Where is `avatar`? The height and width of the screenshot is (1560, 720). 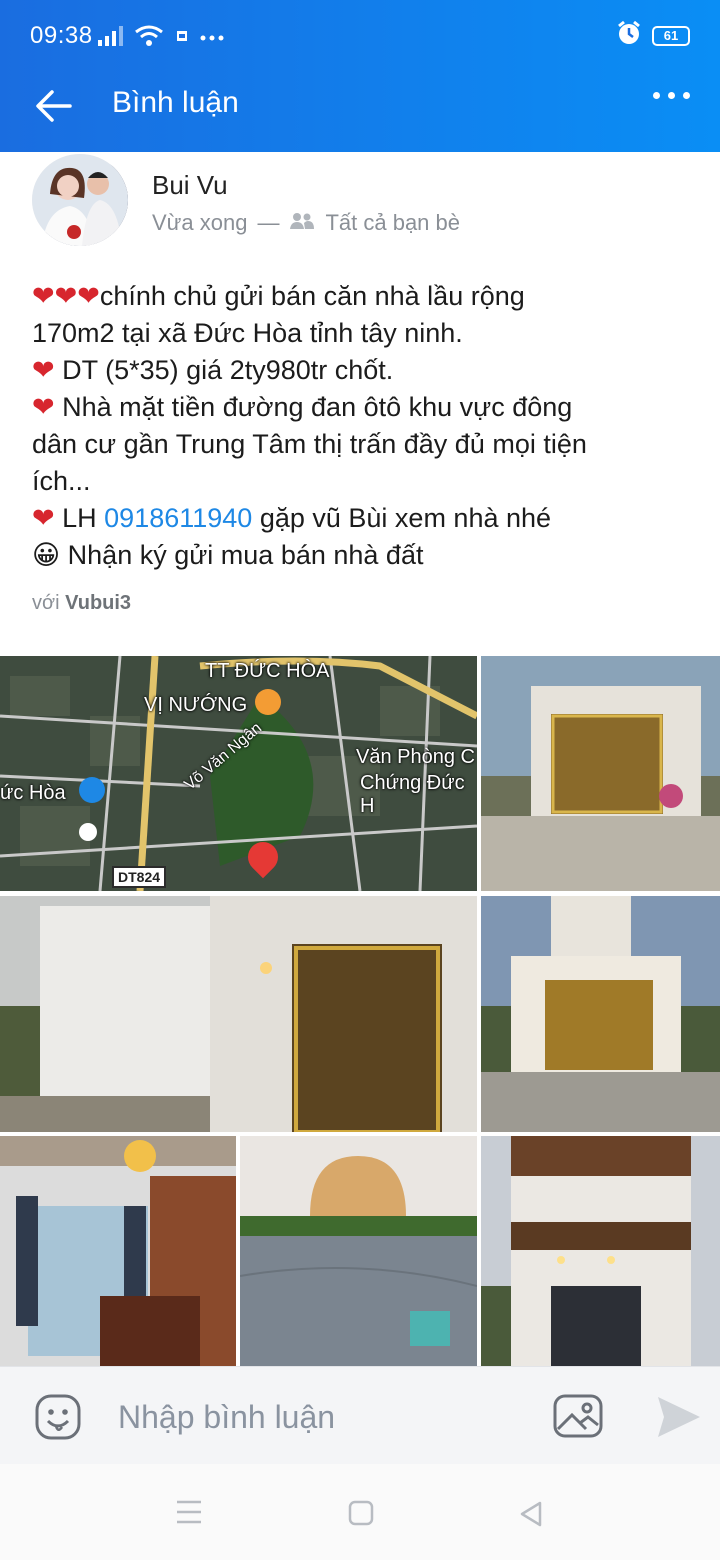
avatar is located at coordinates (80, 200).